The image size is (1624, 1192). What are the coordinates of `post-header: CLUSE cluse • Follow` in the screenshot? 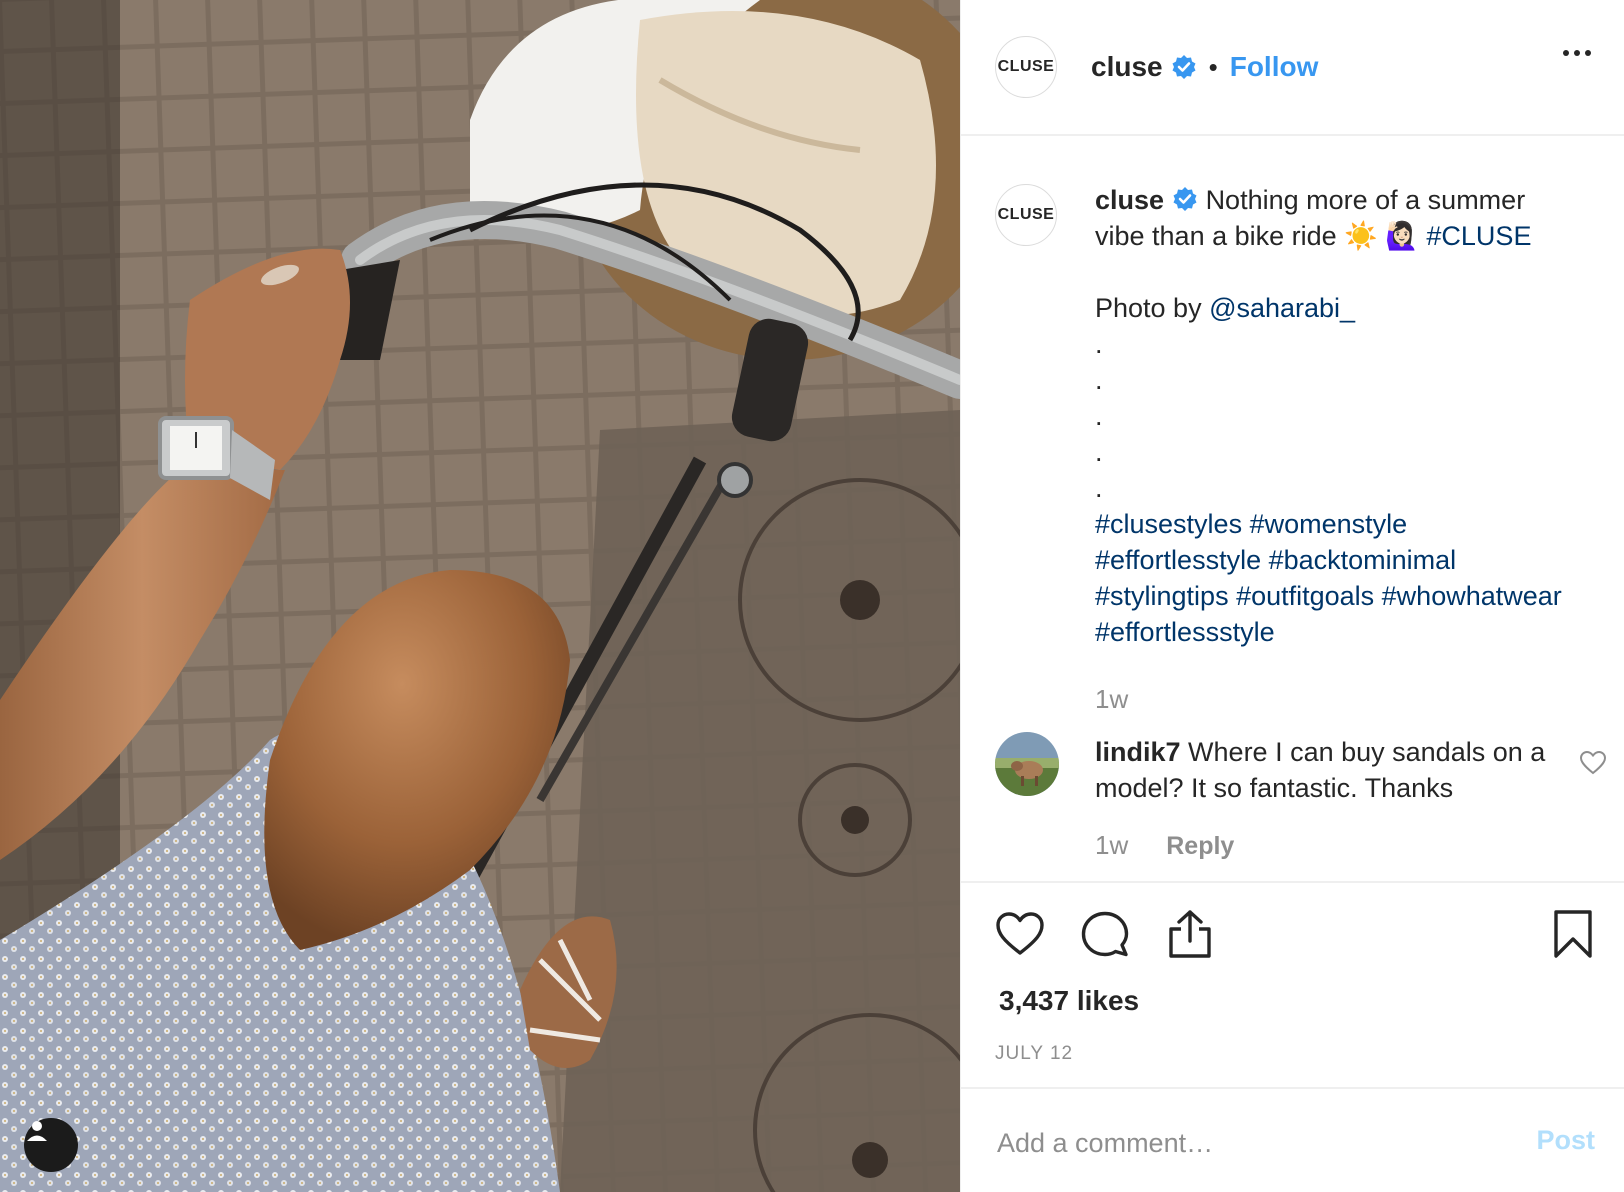 It's located at (1292, 68).